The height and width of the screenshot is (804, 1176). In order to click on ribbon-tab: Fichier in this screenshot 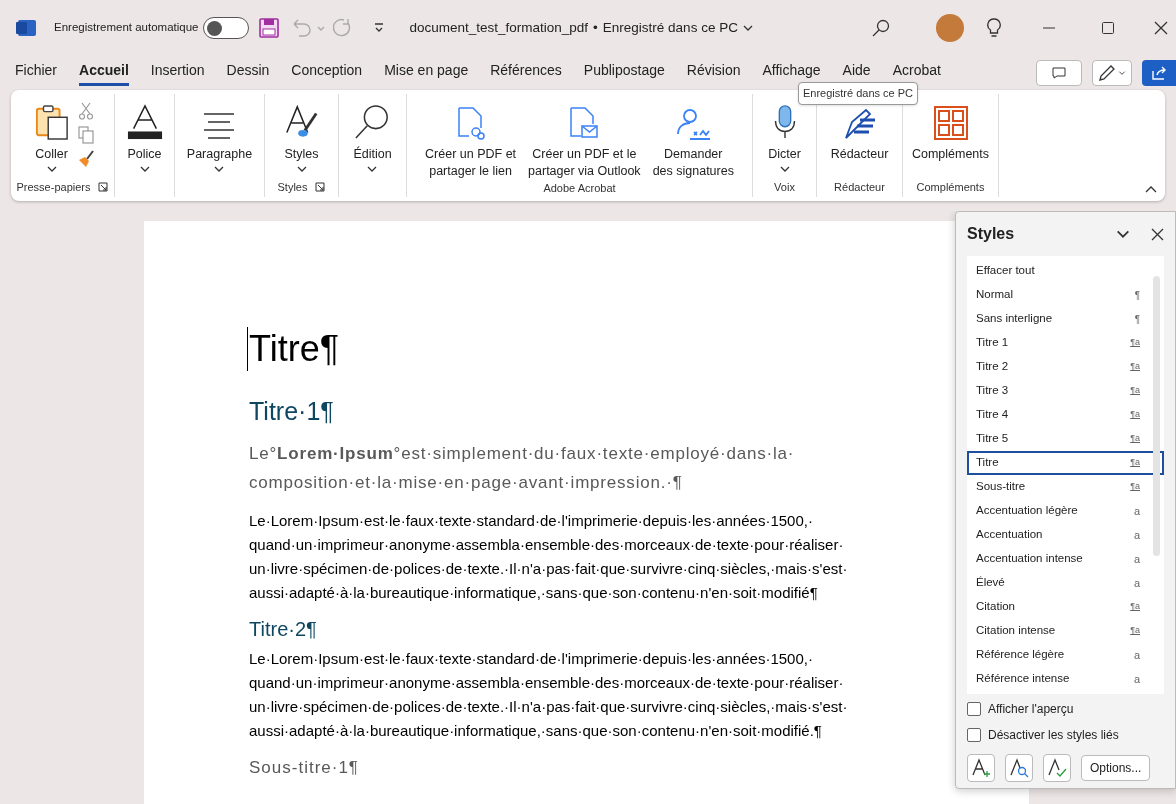, I will do `click(36, 73)`.